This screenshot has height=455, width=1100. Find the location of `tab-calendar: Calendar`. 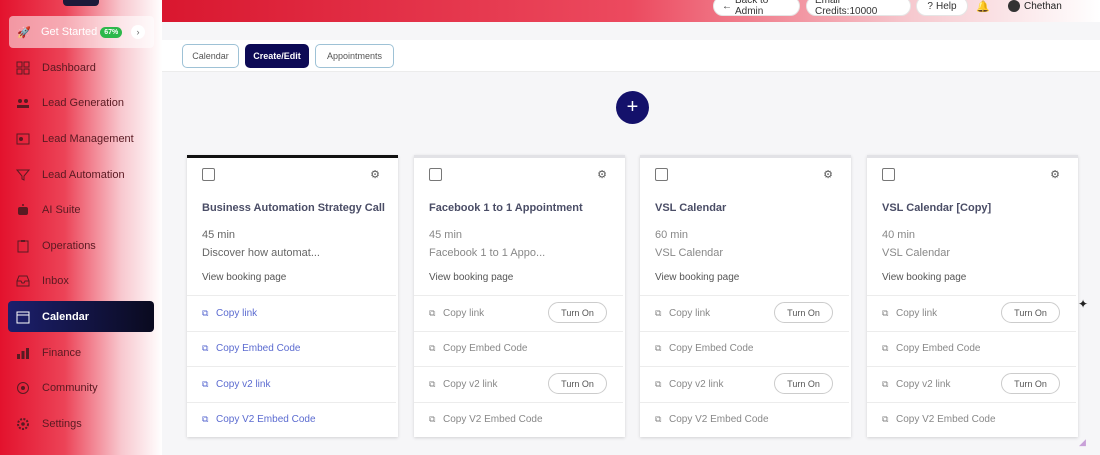

tab-calendar: Calendar is located at coordinates (210, 56).